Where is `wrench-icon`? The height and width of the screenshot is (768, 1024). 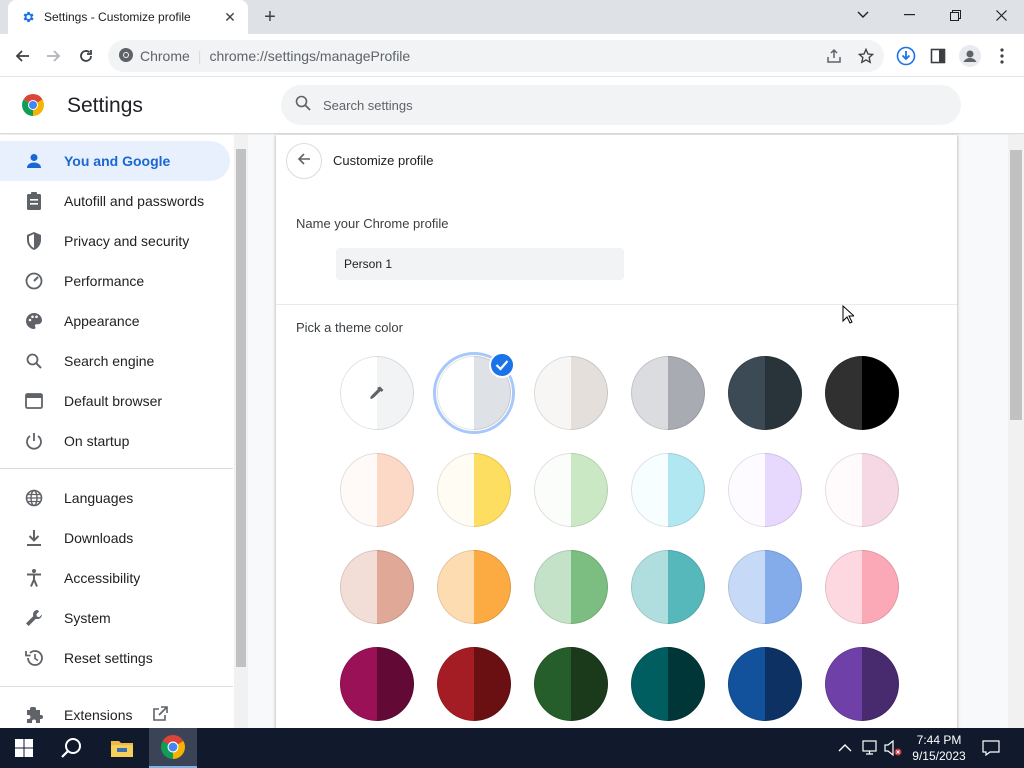
wrench-icon is located at coordinates (34, 618).